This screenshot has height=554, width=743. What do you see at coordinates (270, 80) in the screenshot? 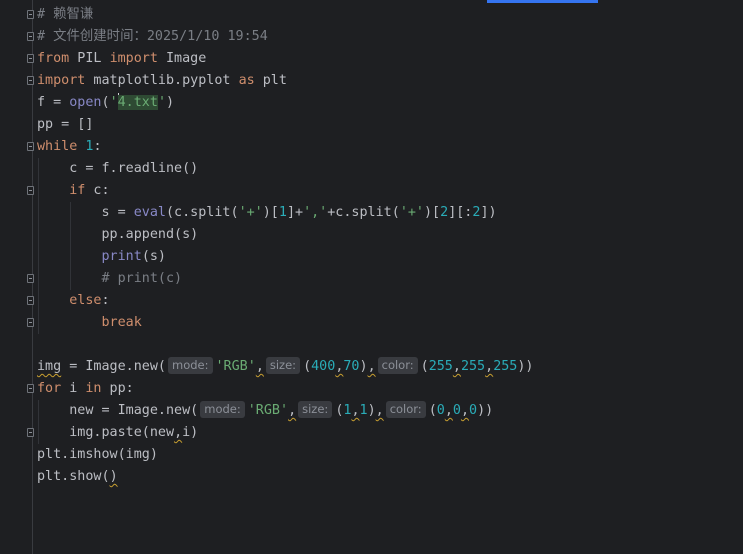
I see `code-token: plt` at bounding box center [270, 80].